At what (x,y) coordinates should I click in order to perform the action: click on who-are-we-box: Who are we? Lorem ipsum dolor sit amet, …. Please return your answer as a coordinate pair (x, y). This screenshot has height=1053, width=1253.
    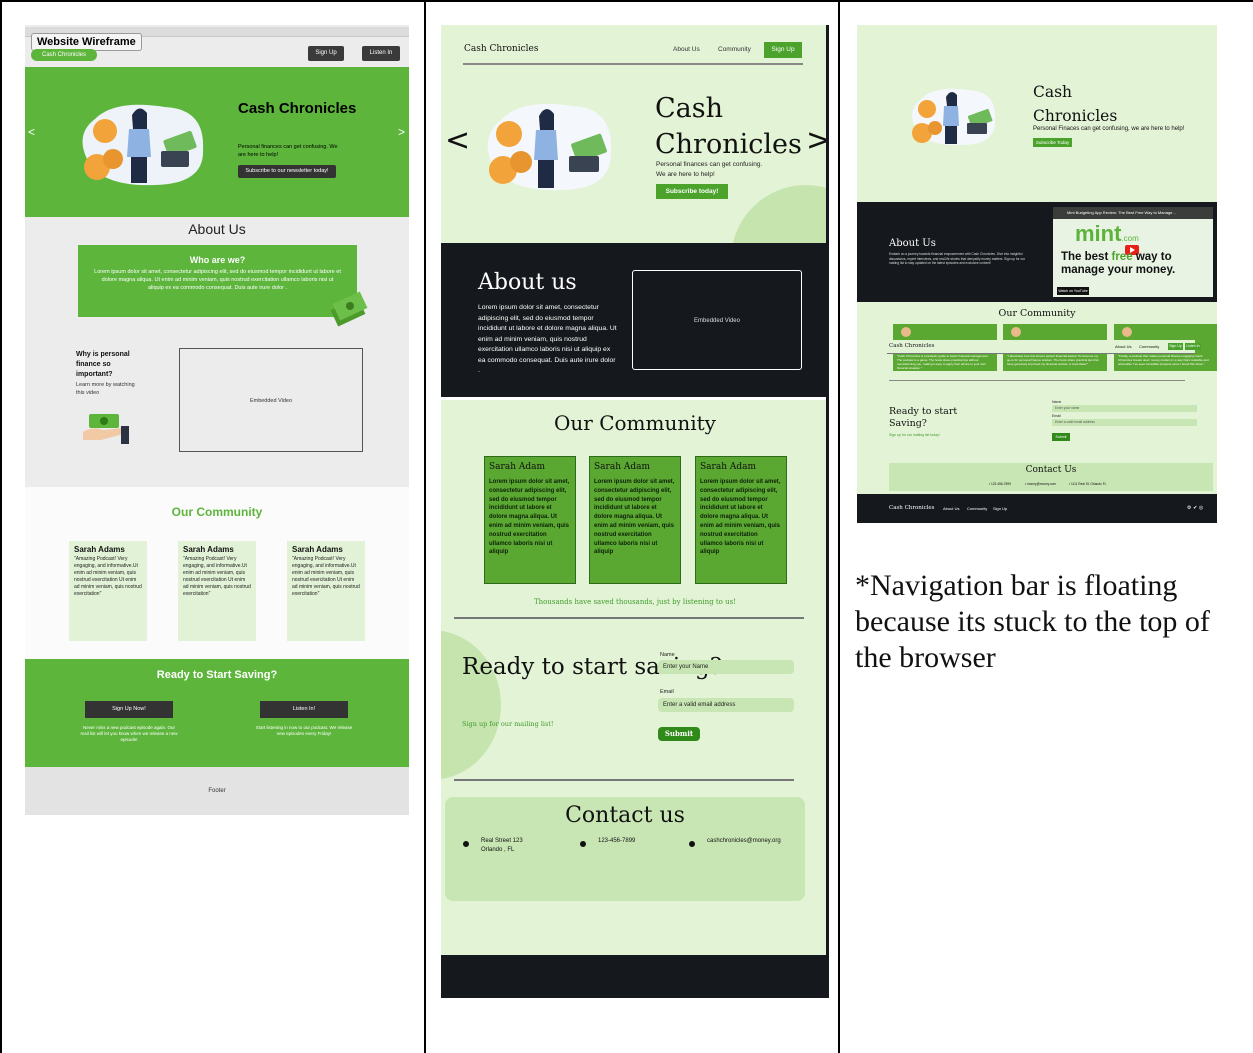
    Looking at the image, I should click on (217, 281).